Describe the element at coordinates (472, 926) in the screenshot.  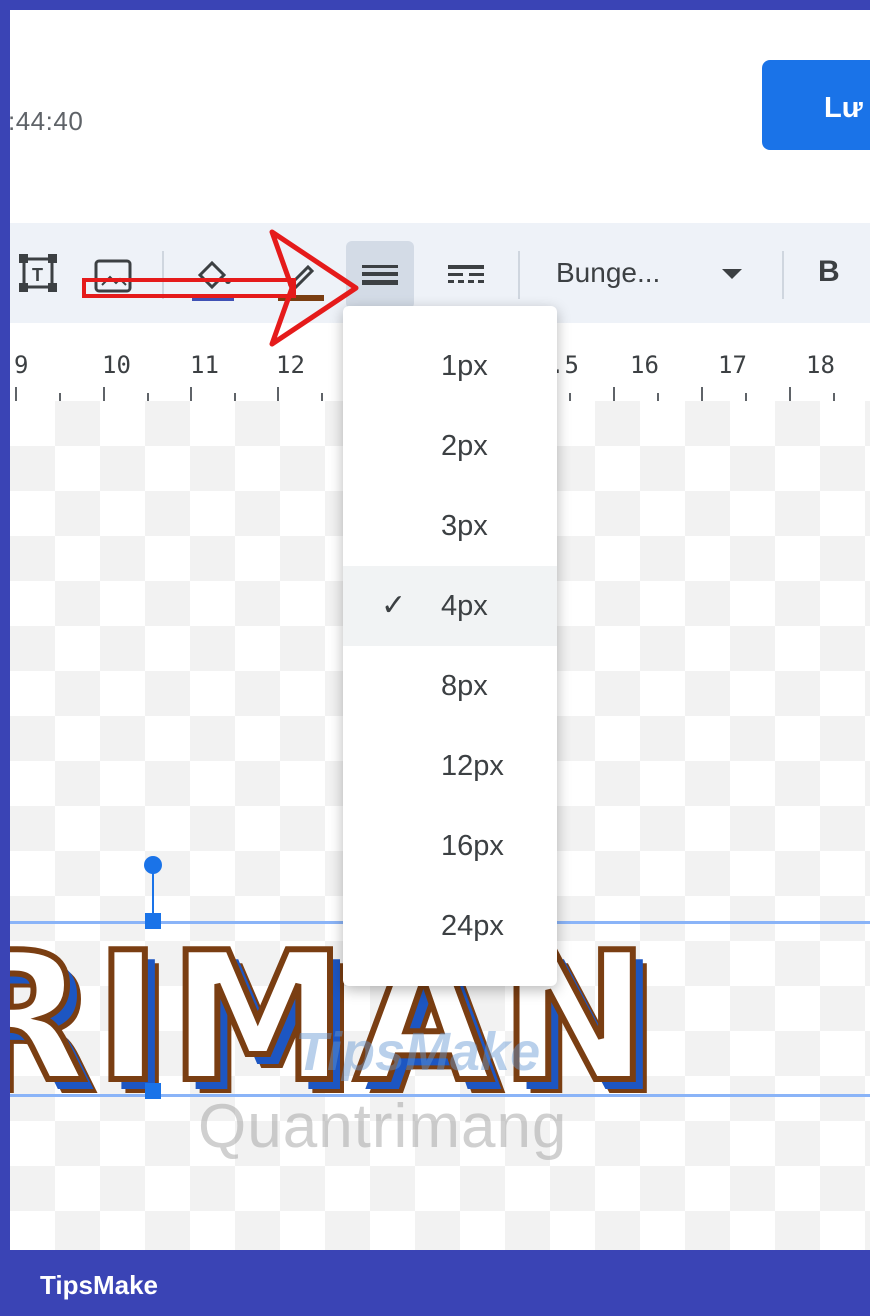
I see `menu-item-label: 24px` at that location.